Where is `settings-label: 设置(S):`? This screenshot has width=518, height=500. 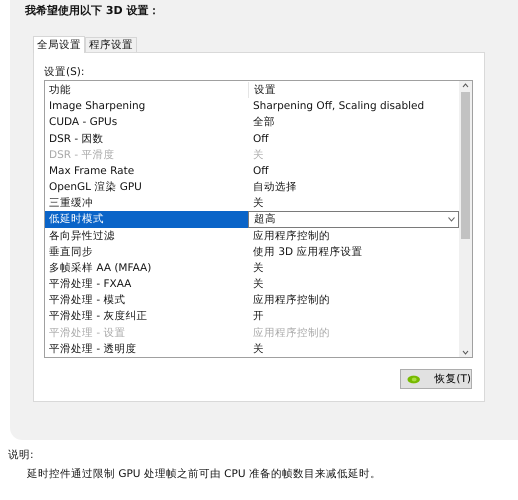
settings-label: 设置(S): is located at coordinates (65, 71).